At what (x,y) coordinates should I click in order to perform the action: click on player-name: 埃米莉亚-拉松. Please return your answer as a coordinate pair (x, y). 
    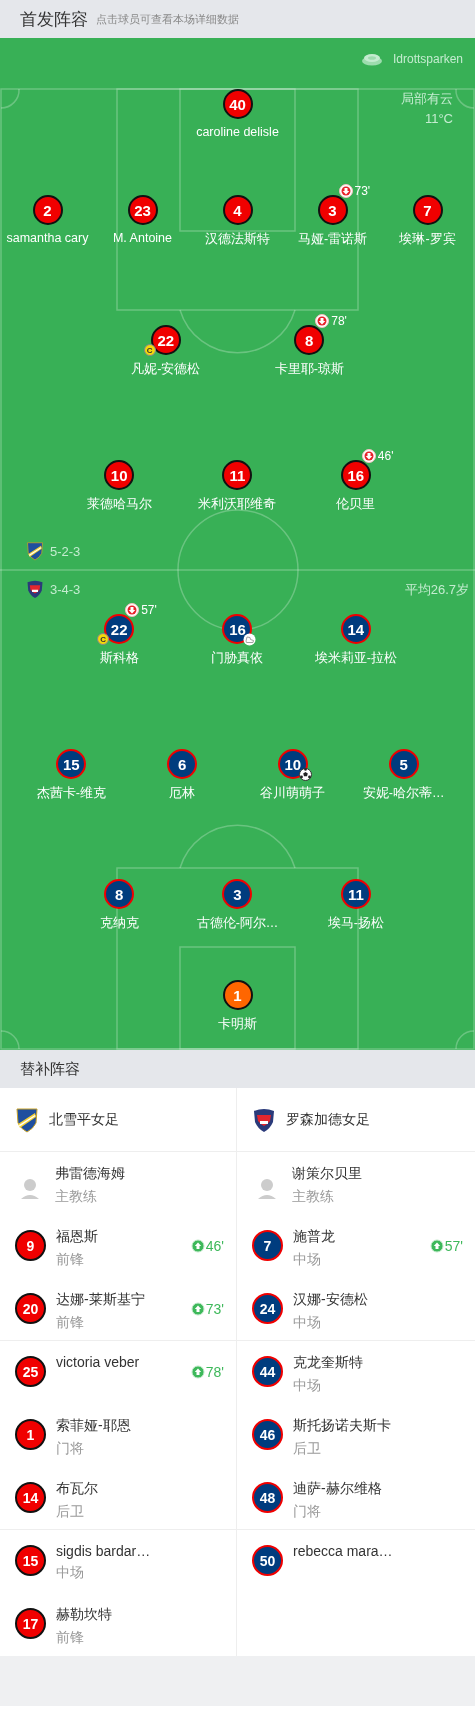
    Looking at the image, I should click on (355, 658).